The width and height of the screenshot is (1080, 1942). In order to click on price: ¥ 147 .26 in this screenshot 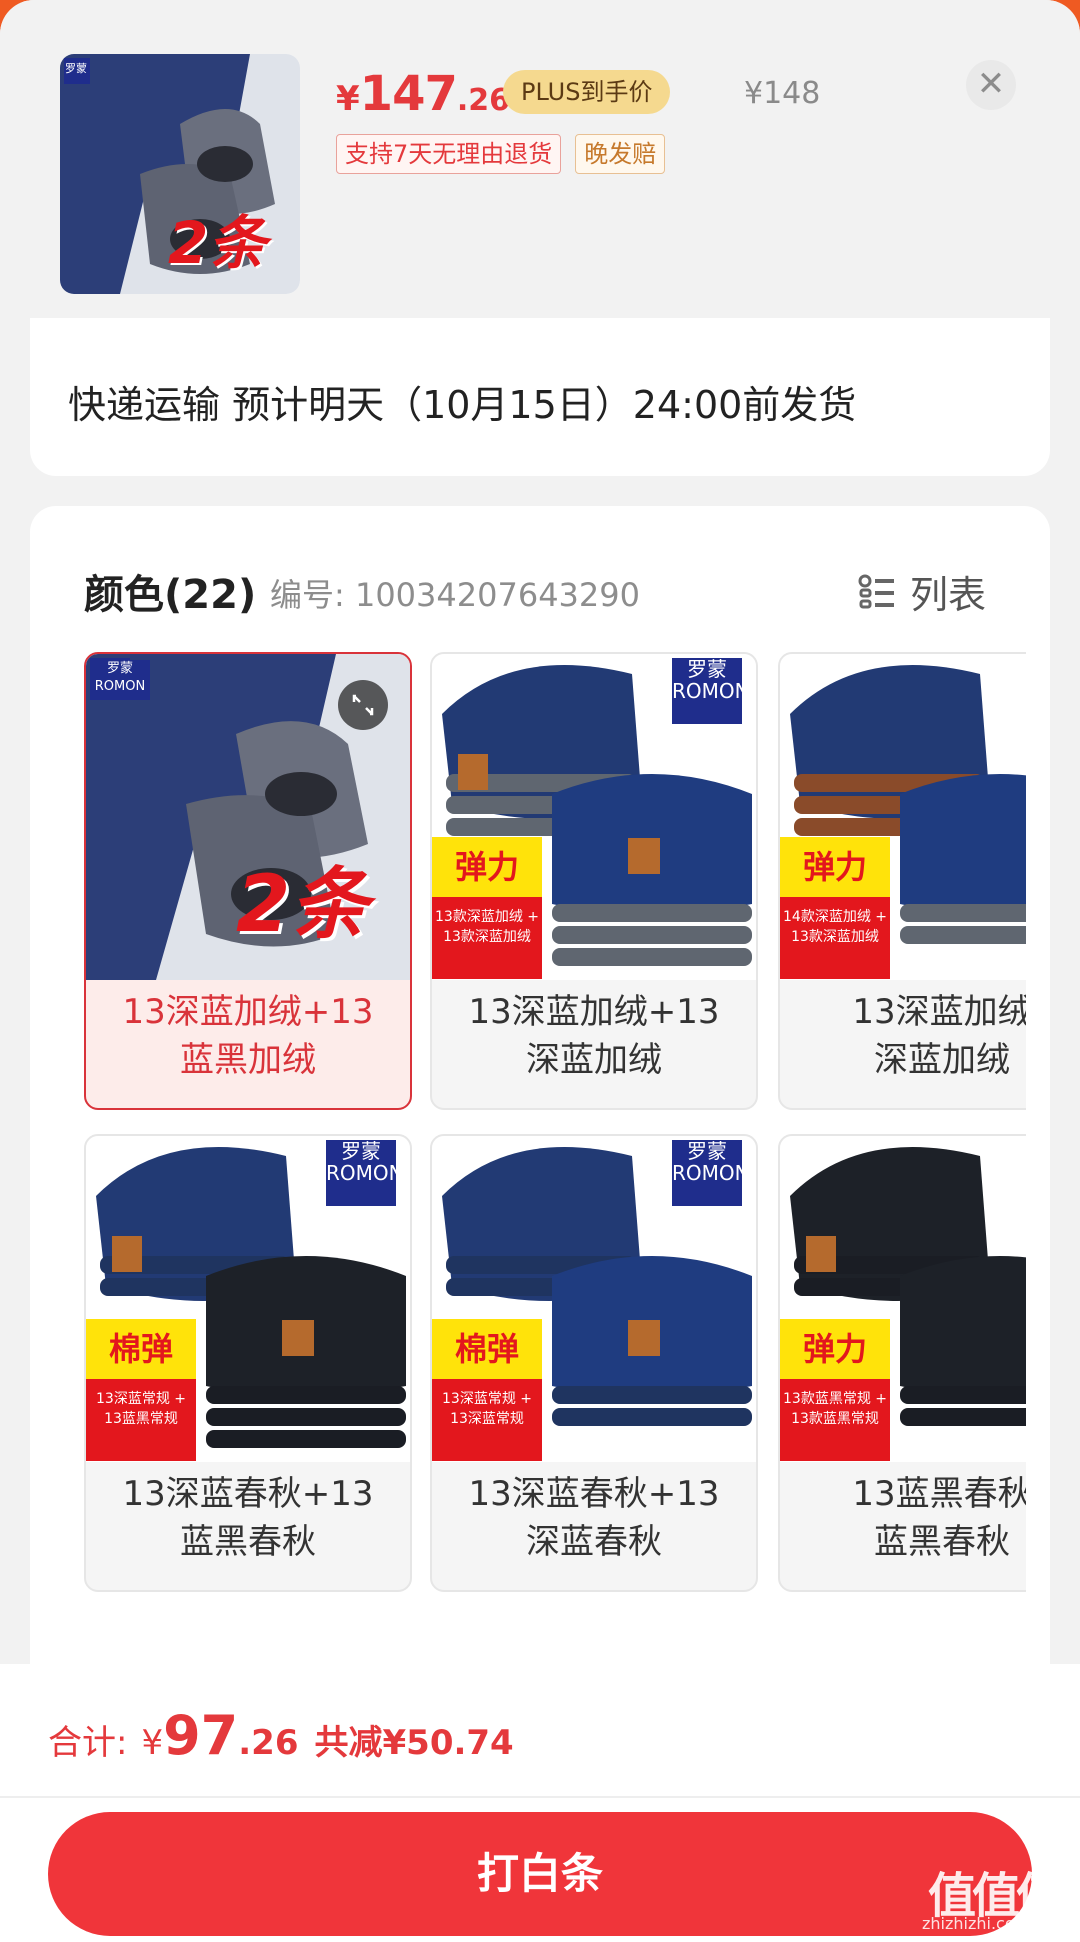, I will do `click(423, 96)`.